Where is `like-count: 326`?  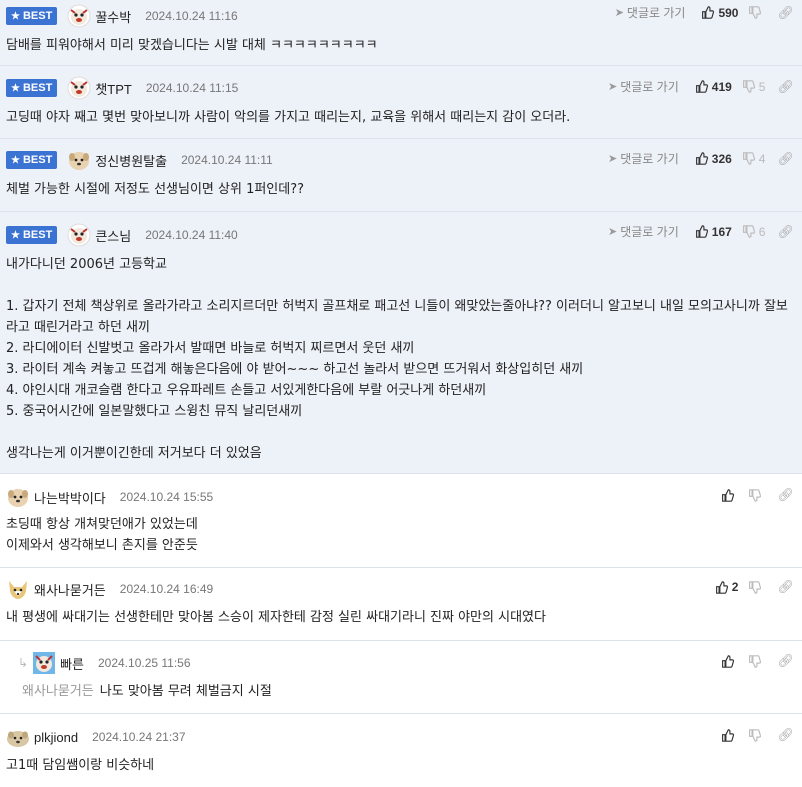 like-count: 326 is located at coordinates (721, 158).